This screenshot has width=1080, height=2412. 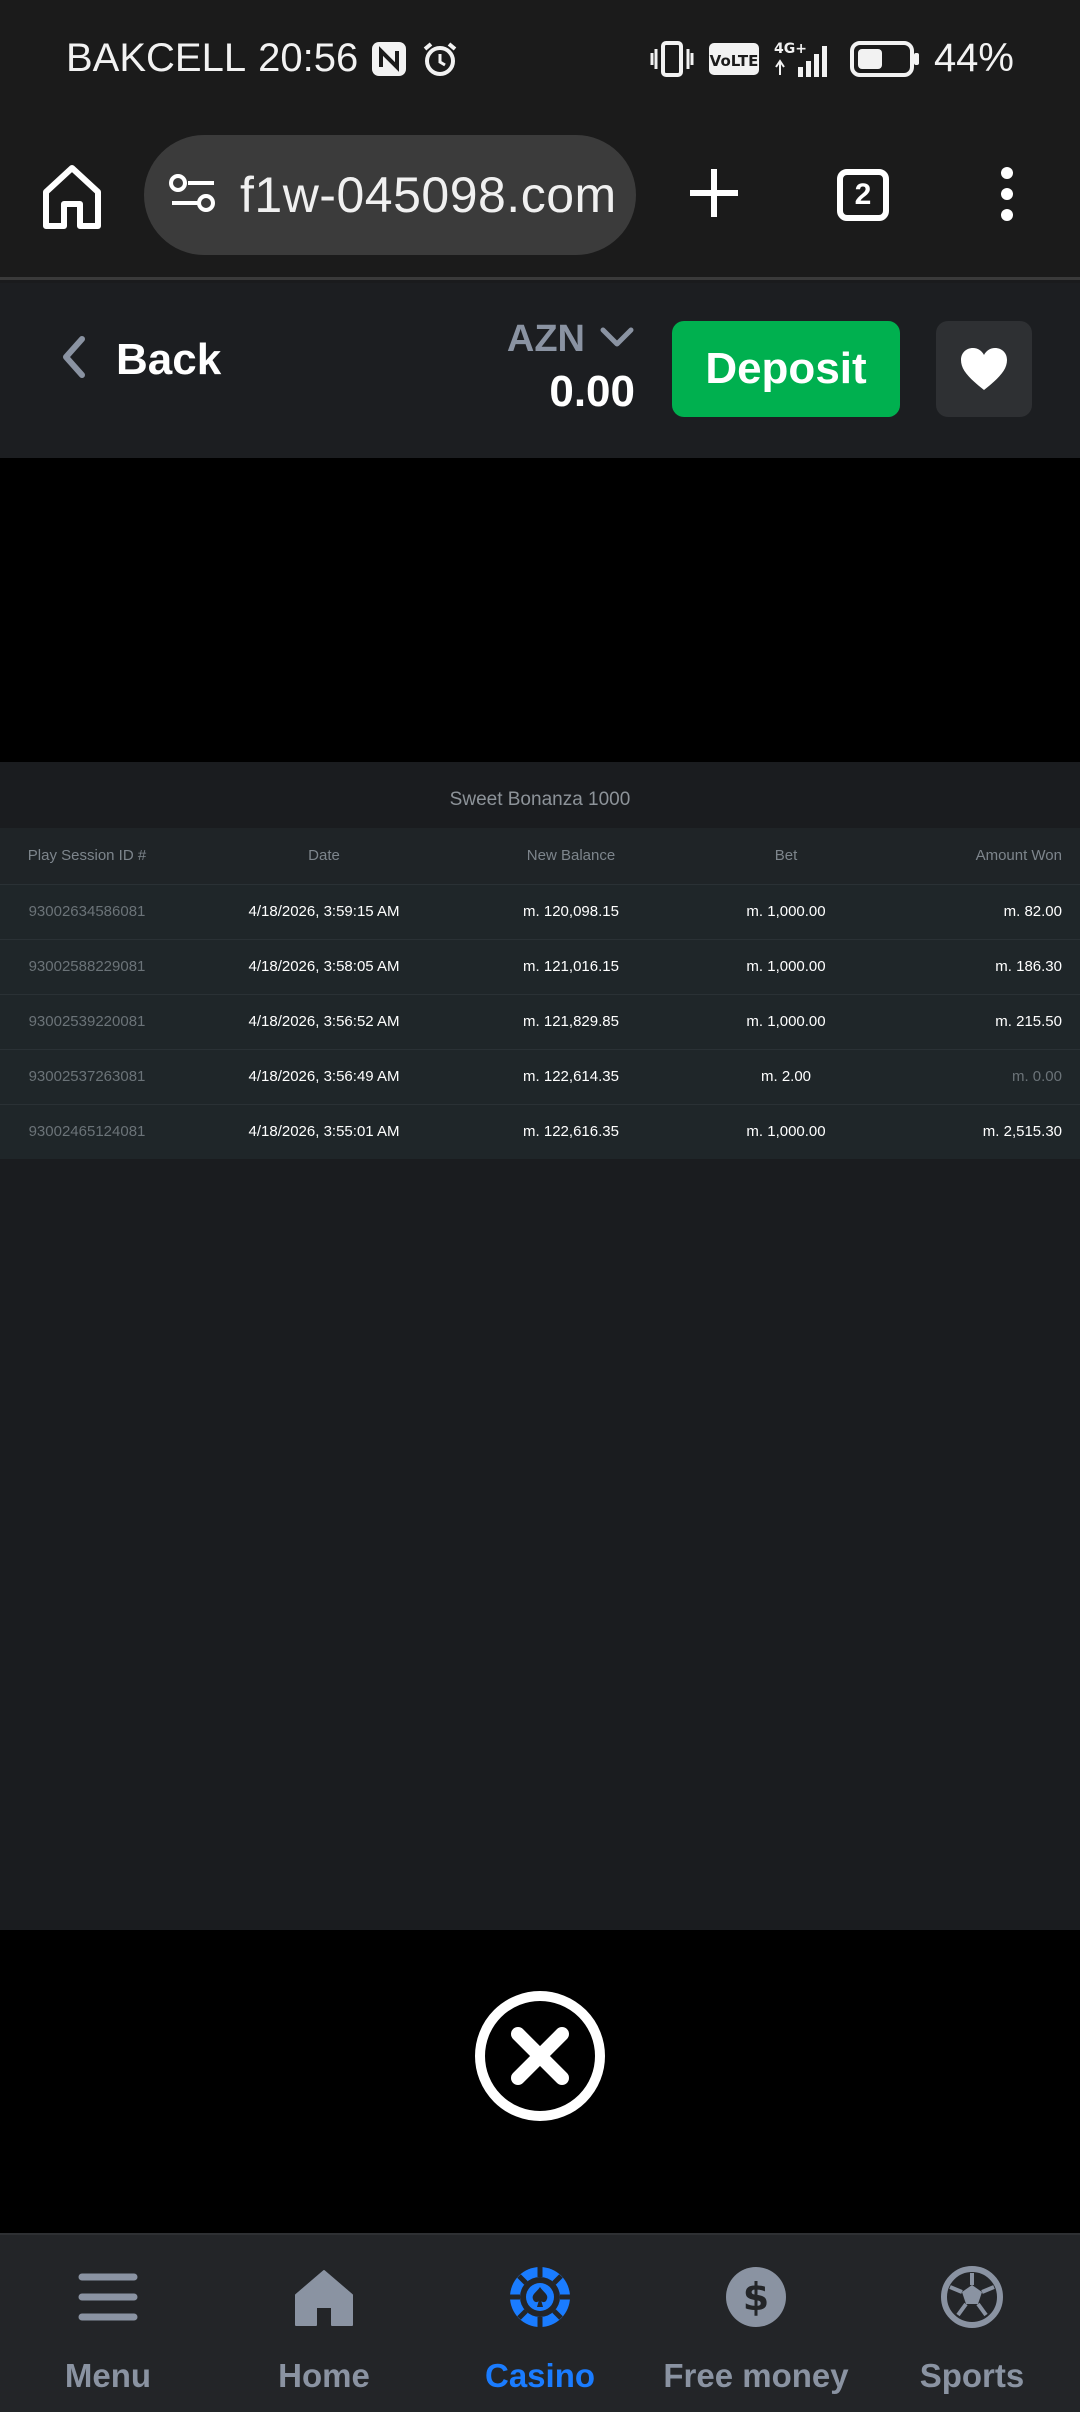 I want to click on back-button: Back, so click(x=140, y=359).